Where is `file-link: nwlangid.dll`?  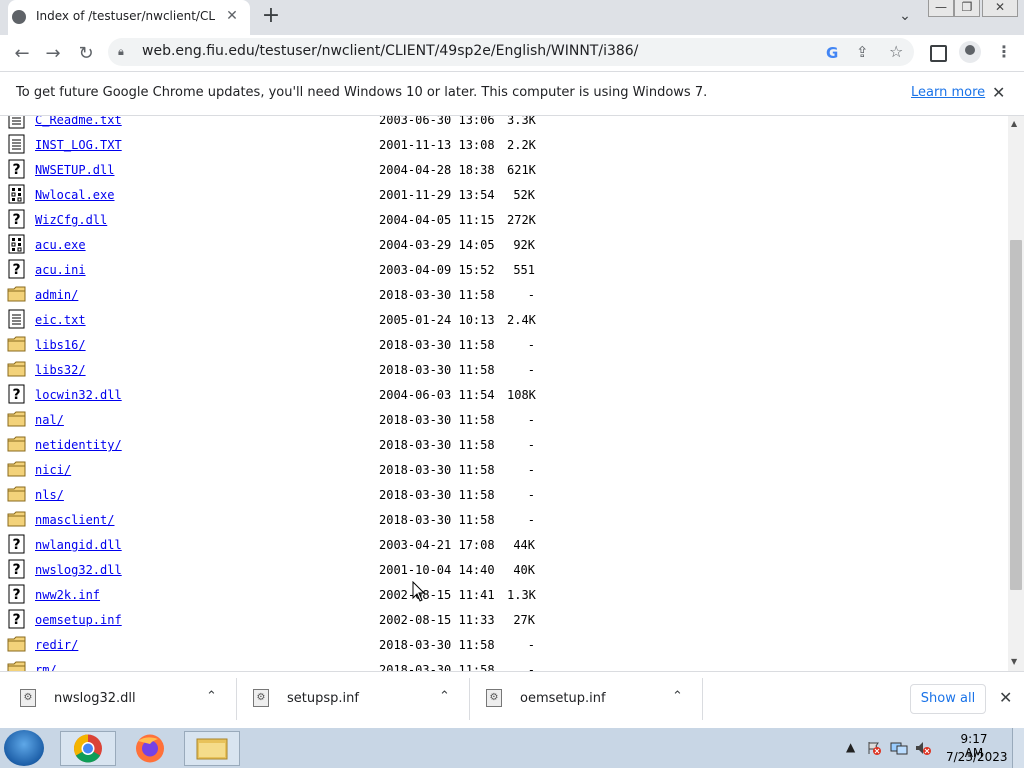 file-link: nwlangid.dll is located at coordinates (78, 545).